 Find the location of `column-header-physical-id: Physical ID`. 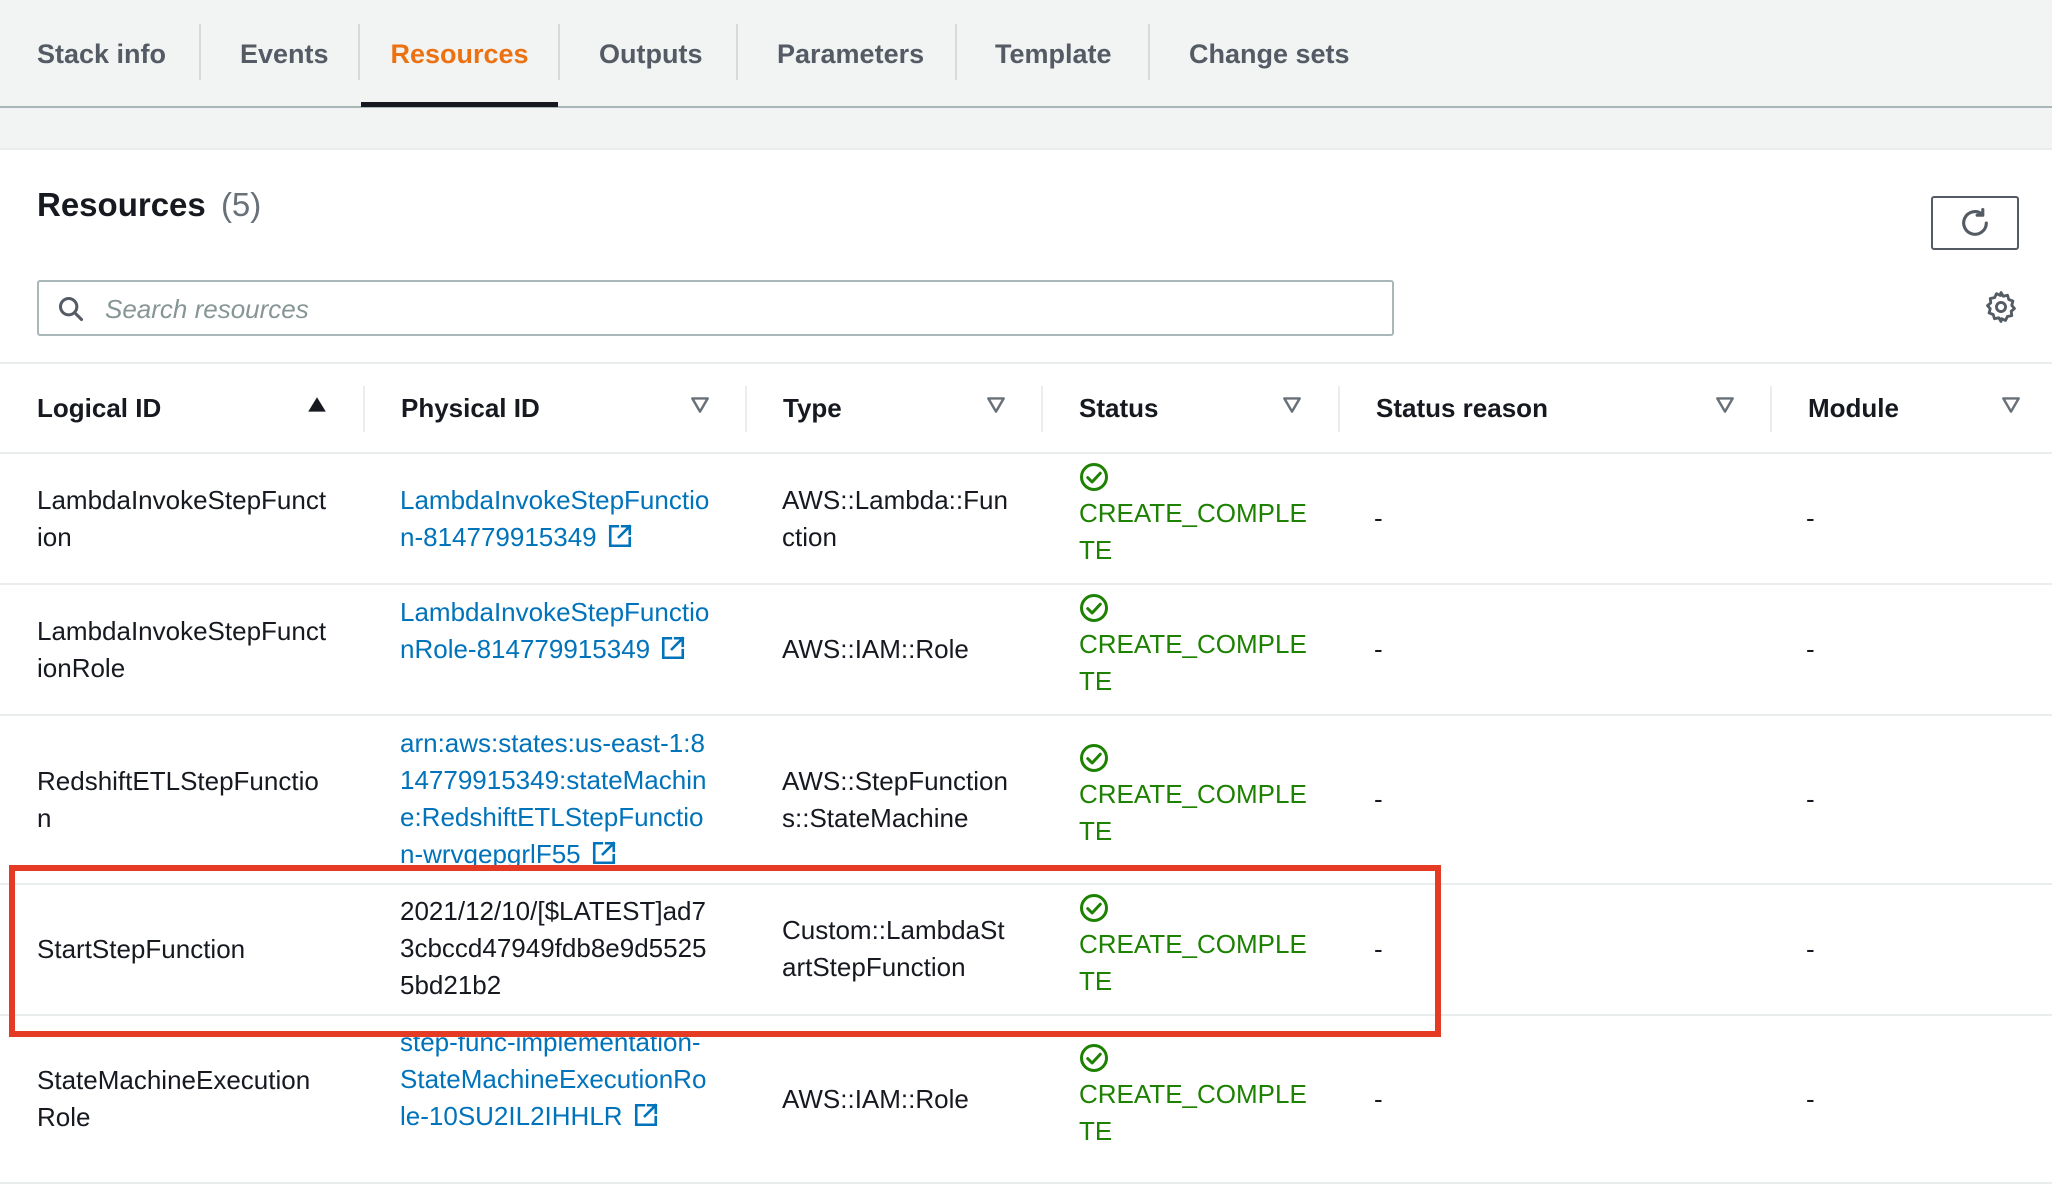

column-header-physical-id: Physical ID is located at coordinates (470, 408).